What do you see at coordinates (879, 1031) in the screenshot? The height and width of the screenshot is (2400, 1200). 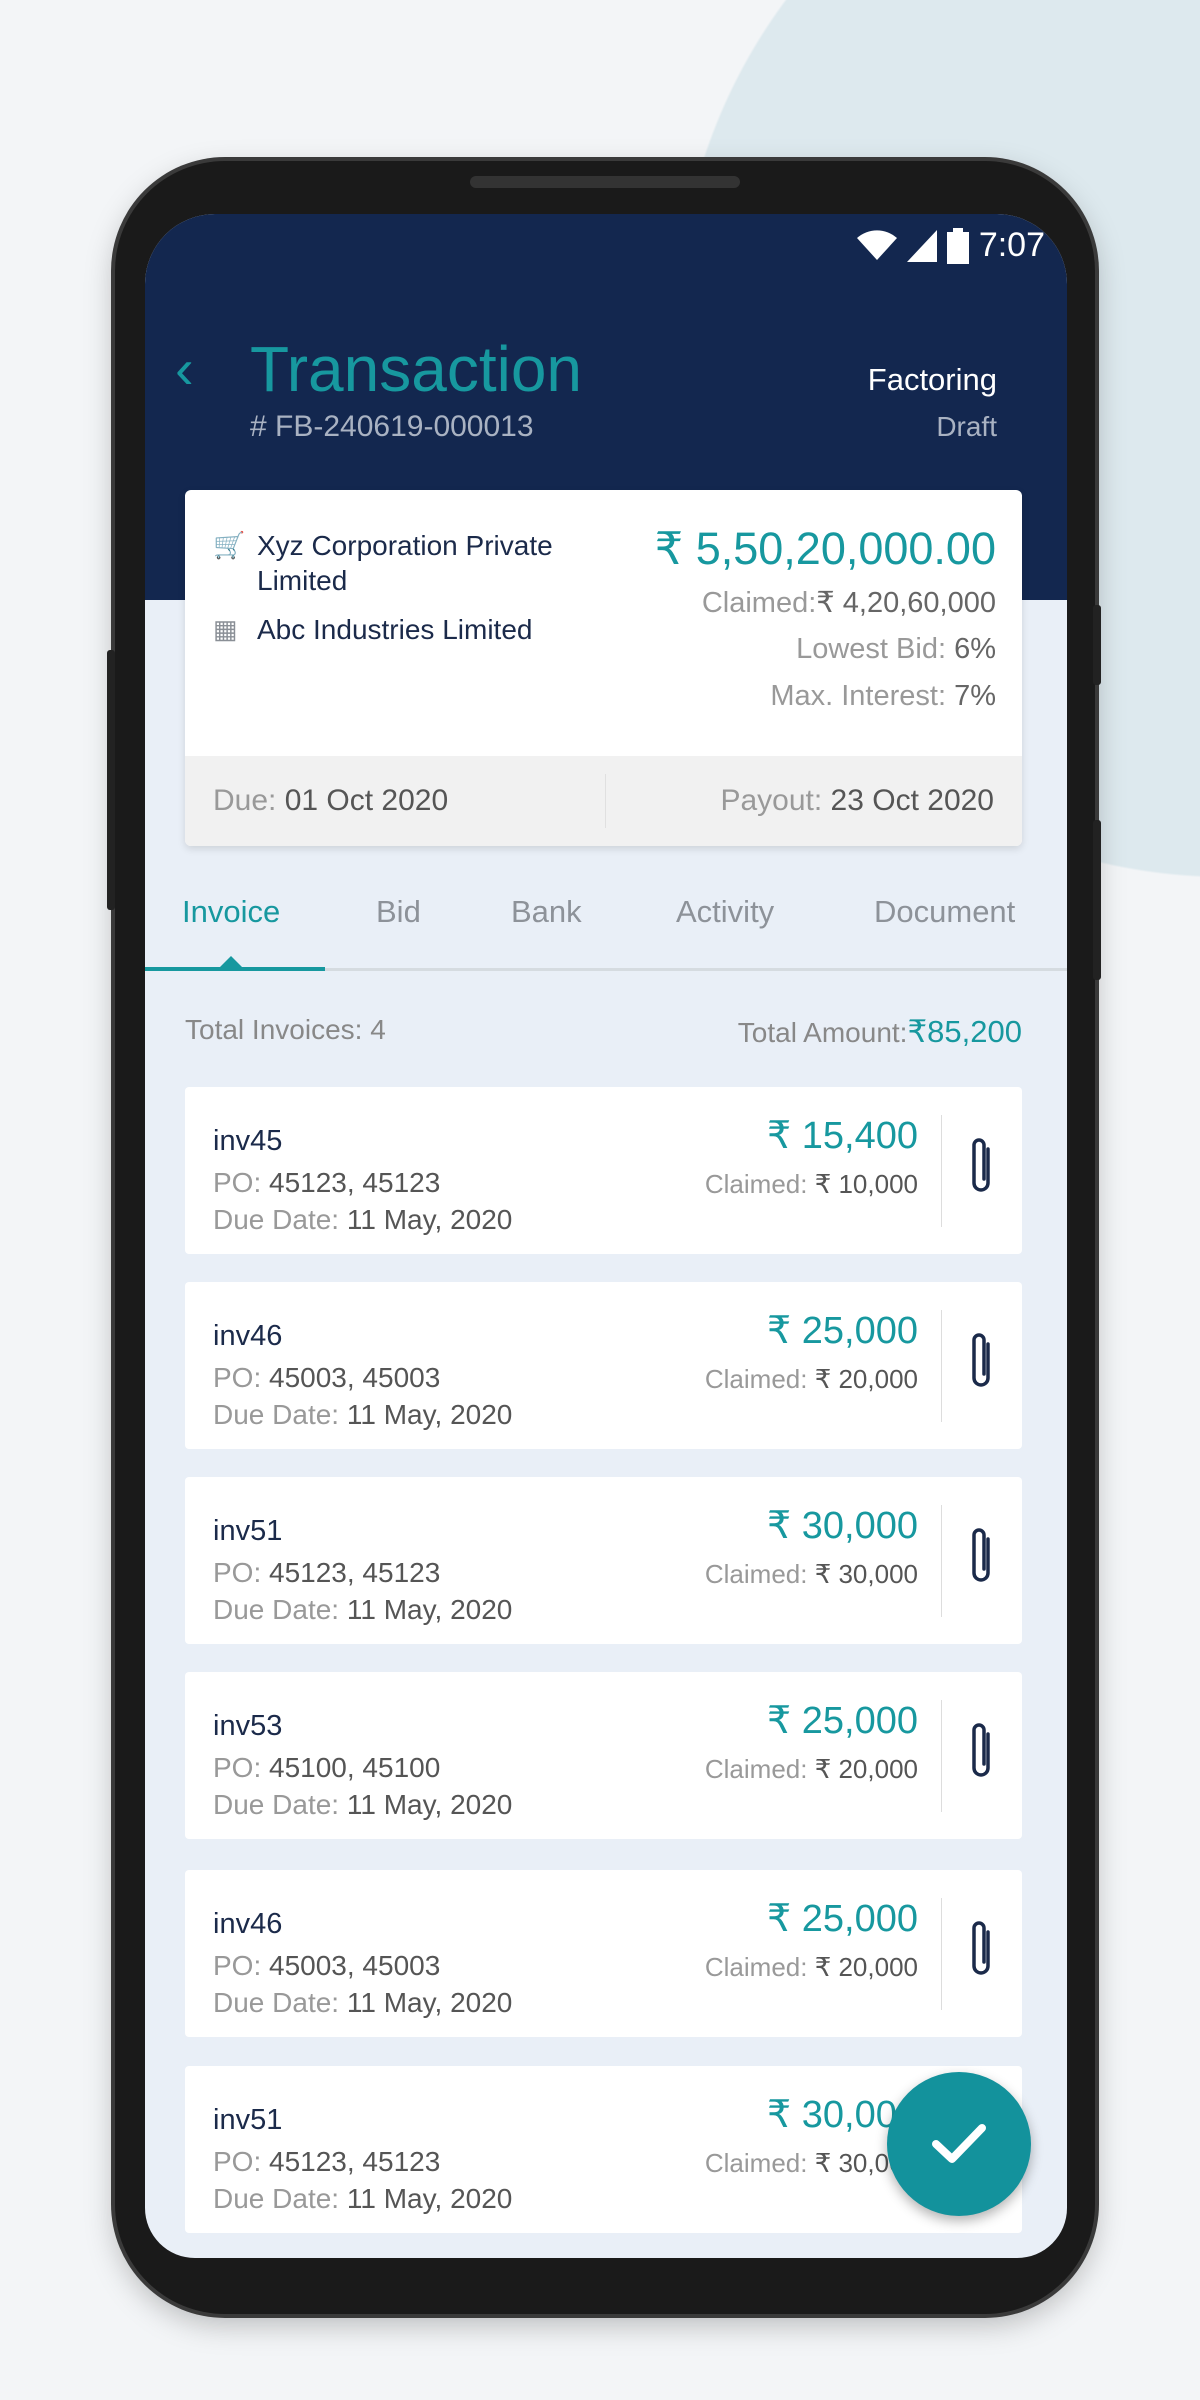 I see `total-amount-summary: Total Amount:₹85,200` at bounding box center [879, 1031].